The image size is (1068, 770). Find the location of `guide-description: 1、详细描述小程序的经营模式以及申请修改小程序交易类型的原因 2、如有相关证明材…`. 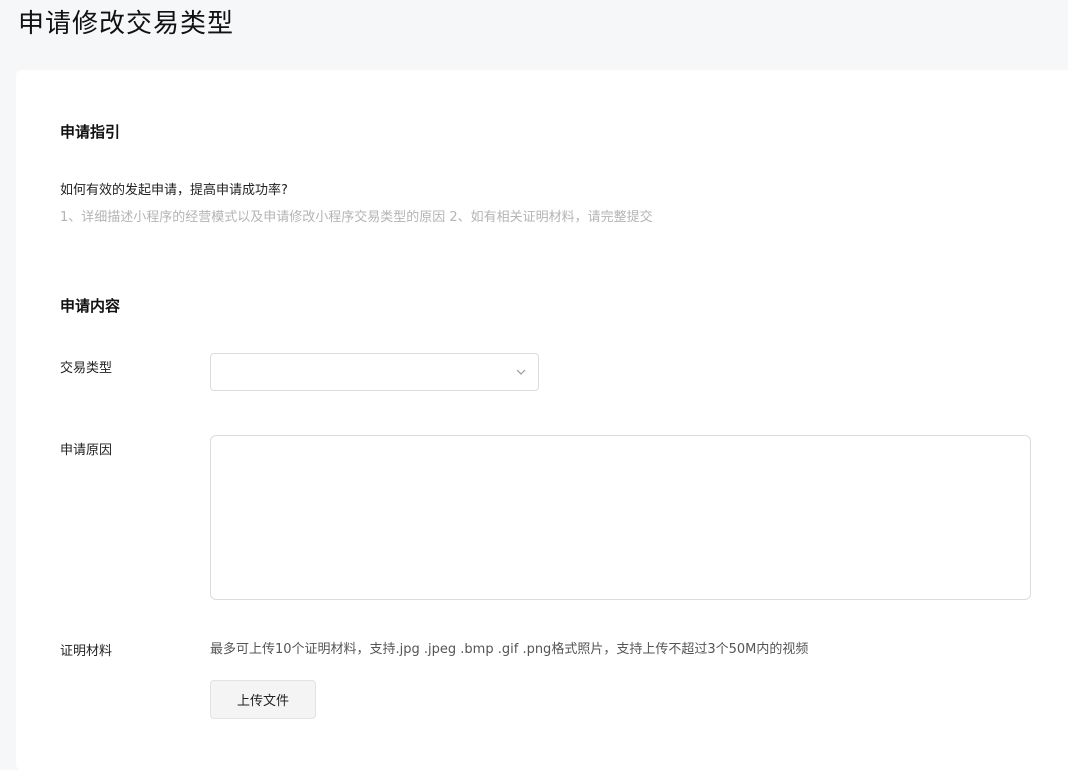

guide-description: 1、详细描述小程序的经营模式以及申请修改小程序交易类型的原因 2、如有相关证明材… is located at coordinates (356, 217).